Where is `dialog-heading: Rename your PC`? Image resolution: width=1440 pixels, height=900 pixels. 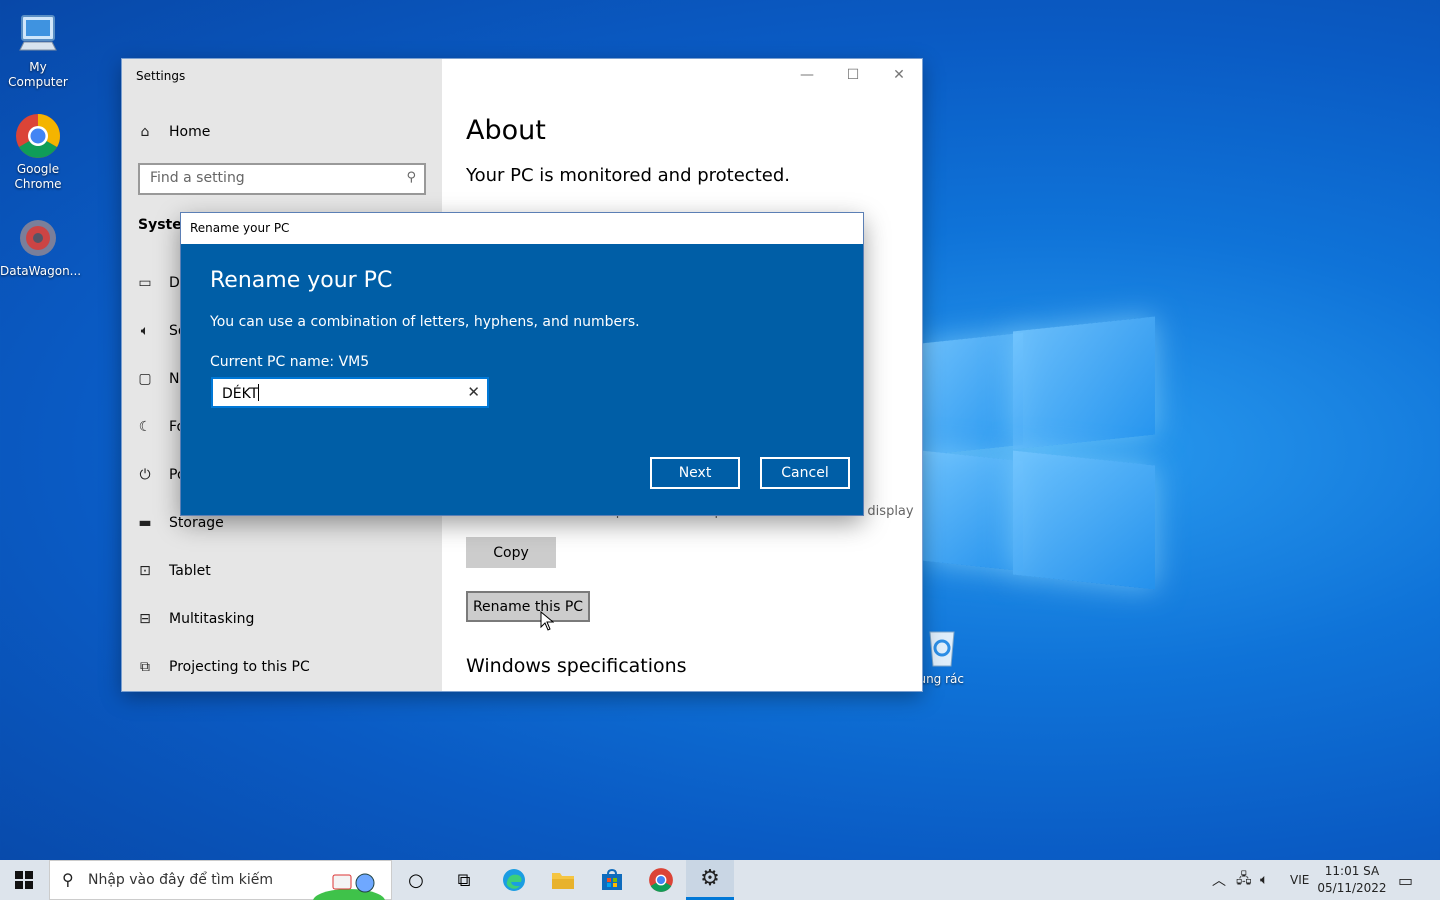 dialog-heading: Rename your PC is located at coordinates (301, 280).